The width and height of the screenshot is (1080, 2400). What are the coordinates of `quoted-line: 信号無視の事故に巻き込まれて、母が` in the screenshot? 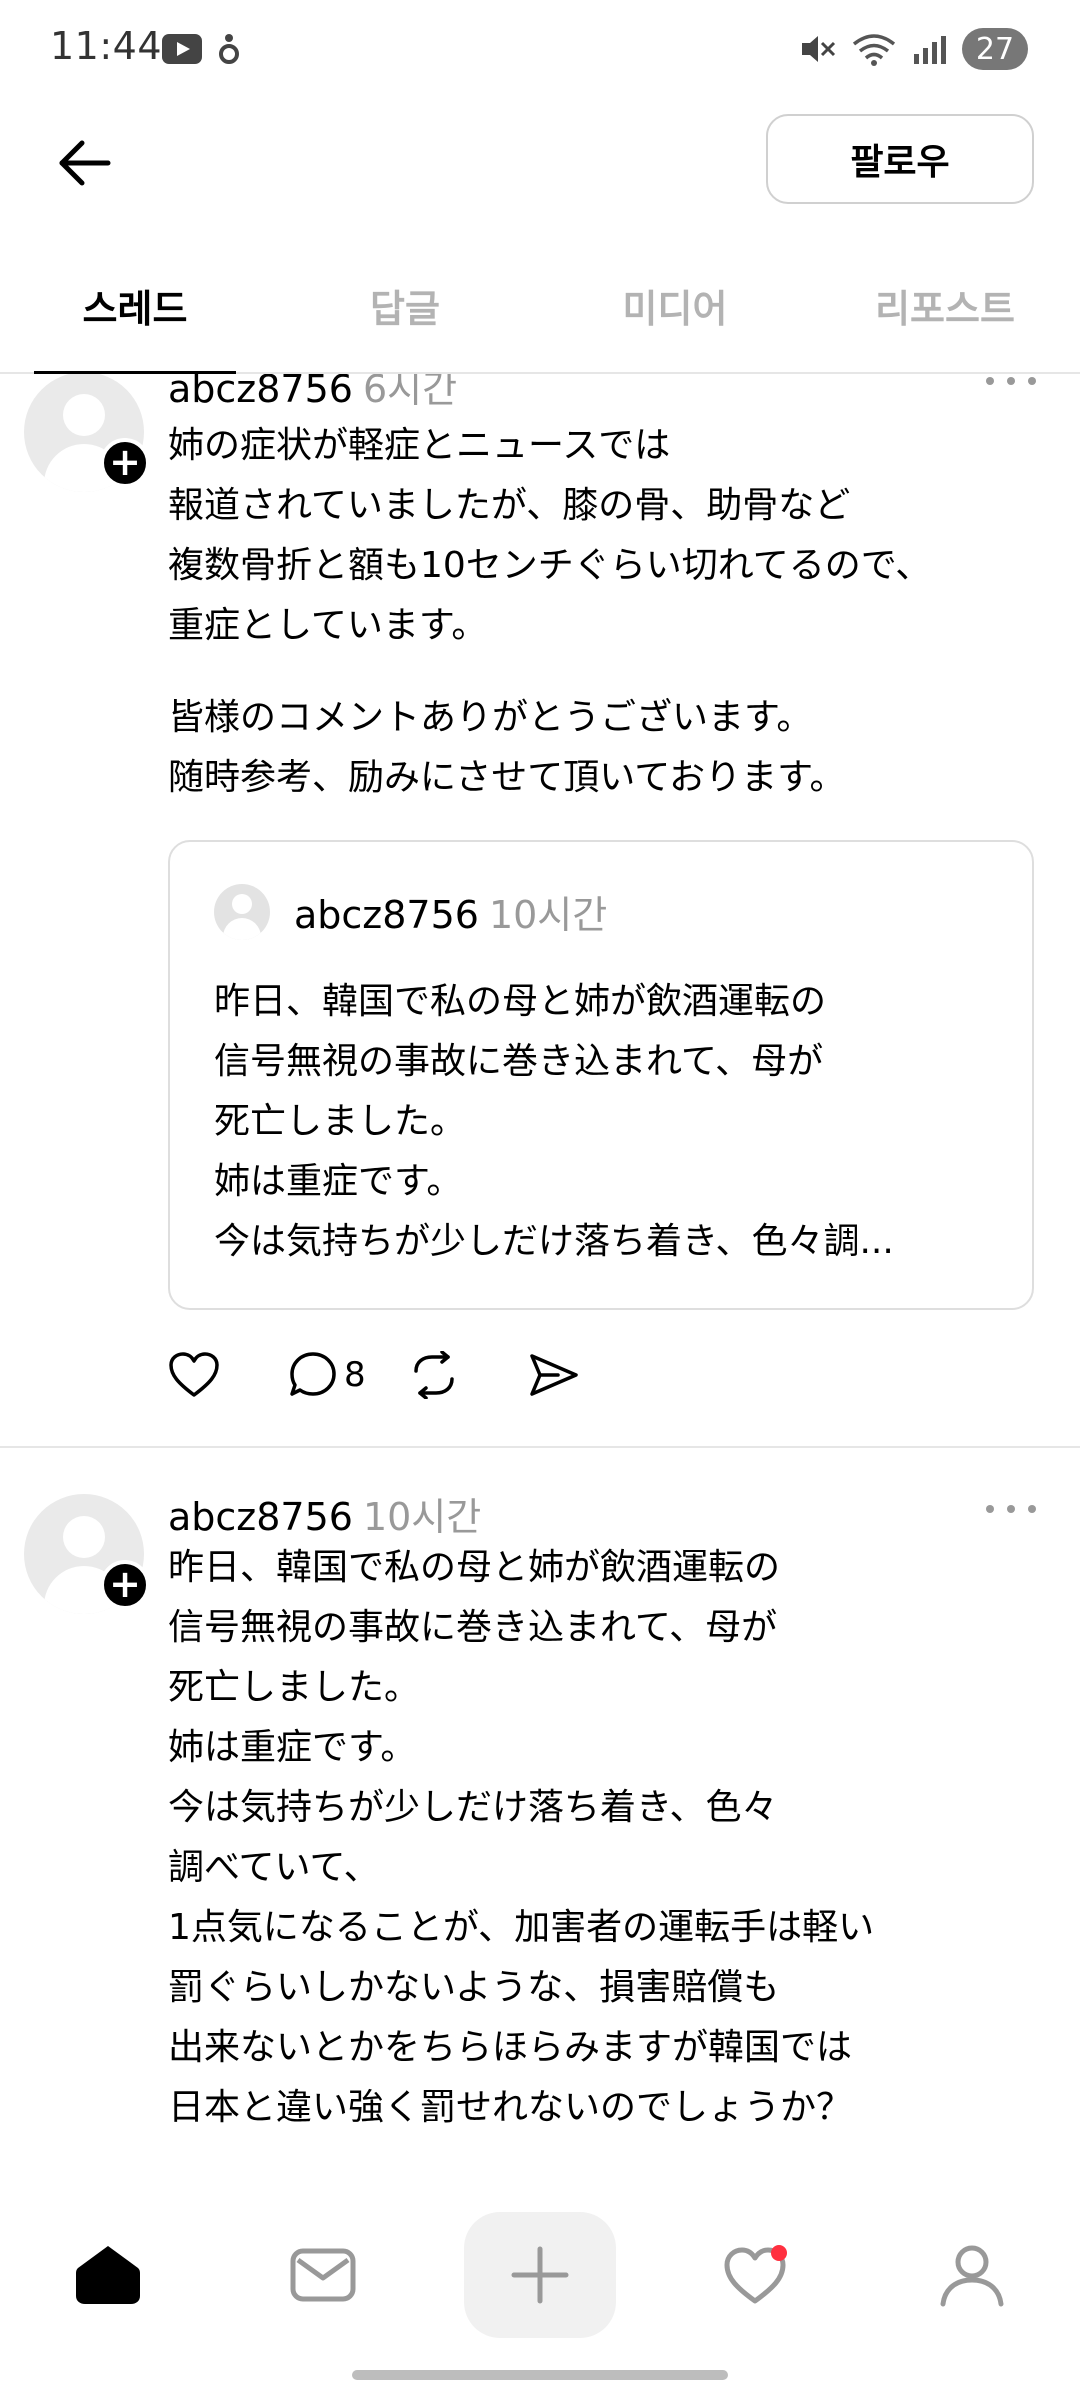 It's located at (519, 1061).